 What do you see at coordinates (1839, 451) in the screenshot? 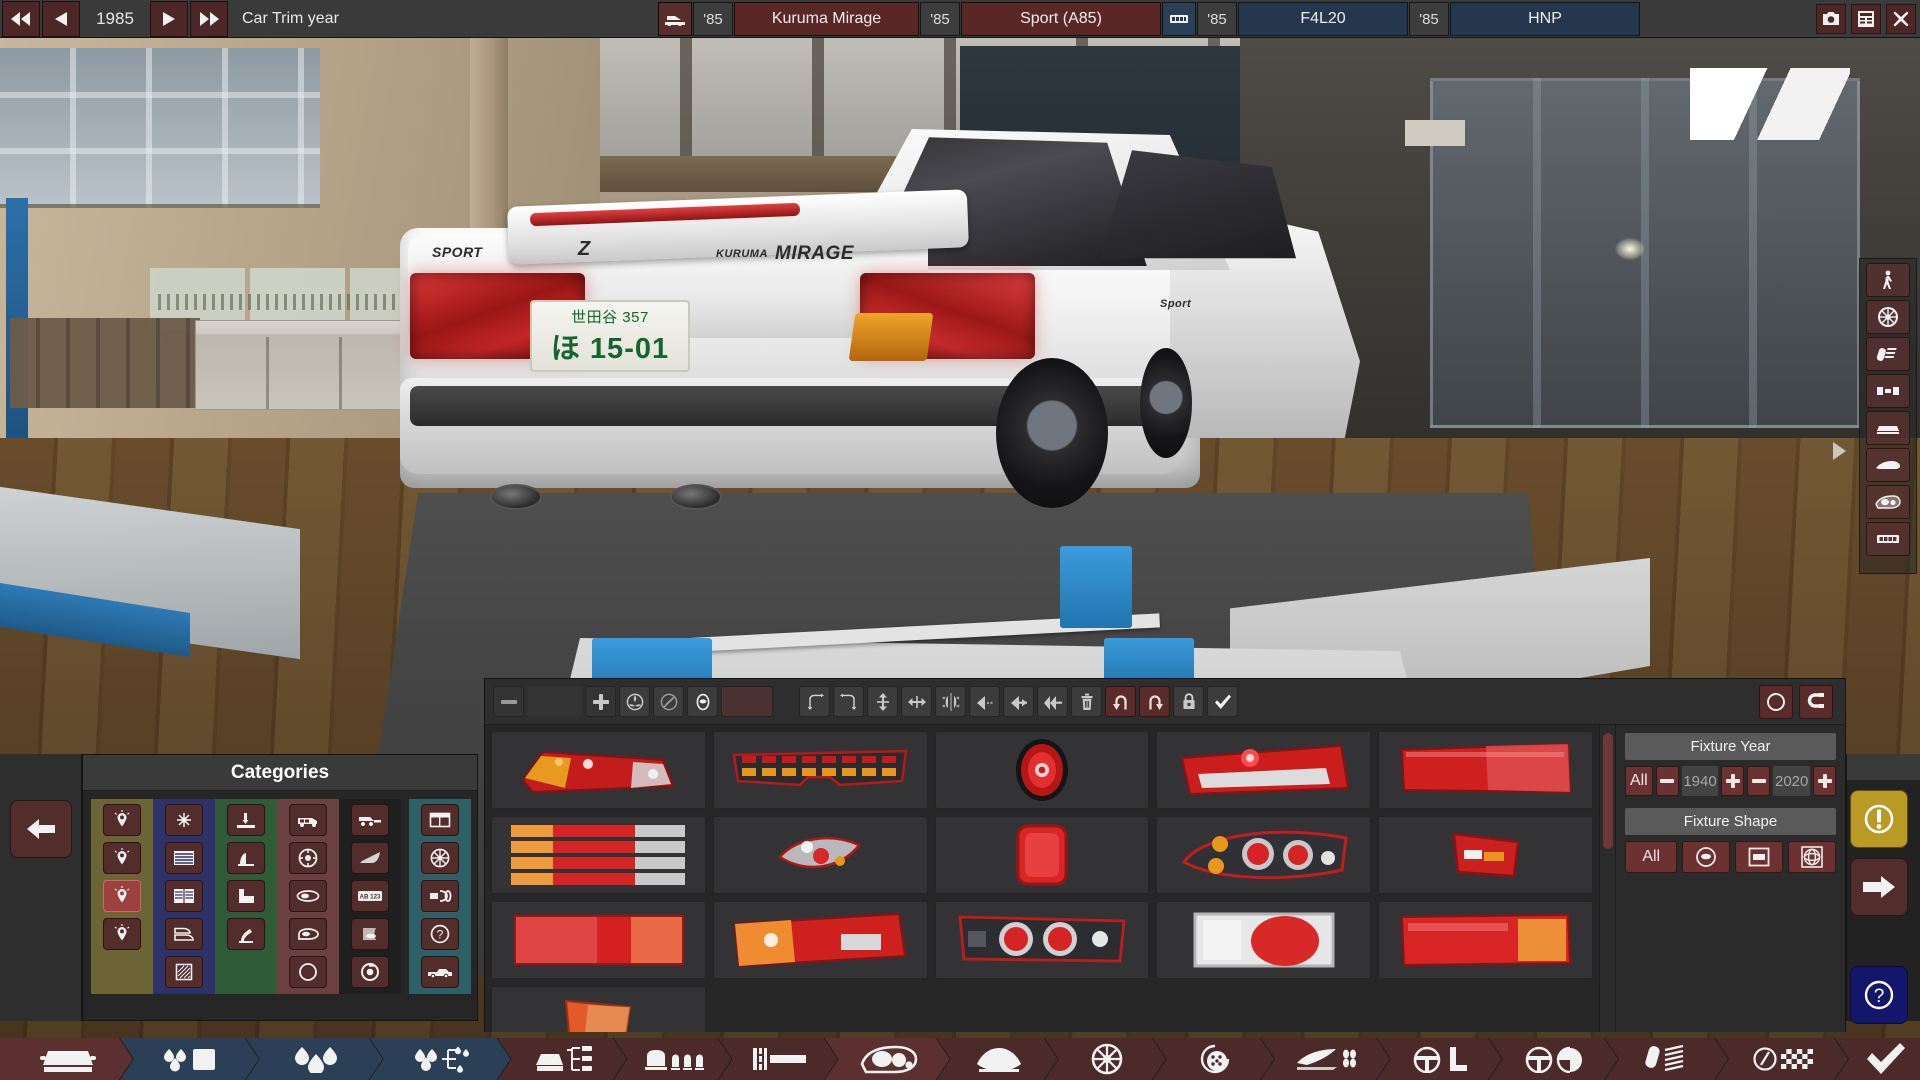
I see `play-icon` at bounding box center [1839, 451].